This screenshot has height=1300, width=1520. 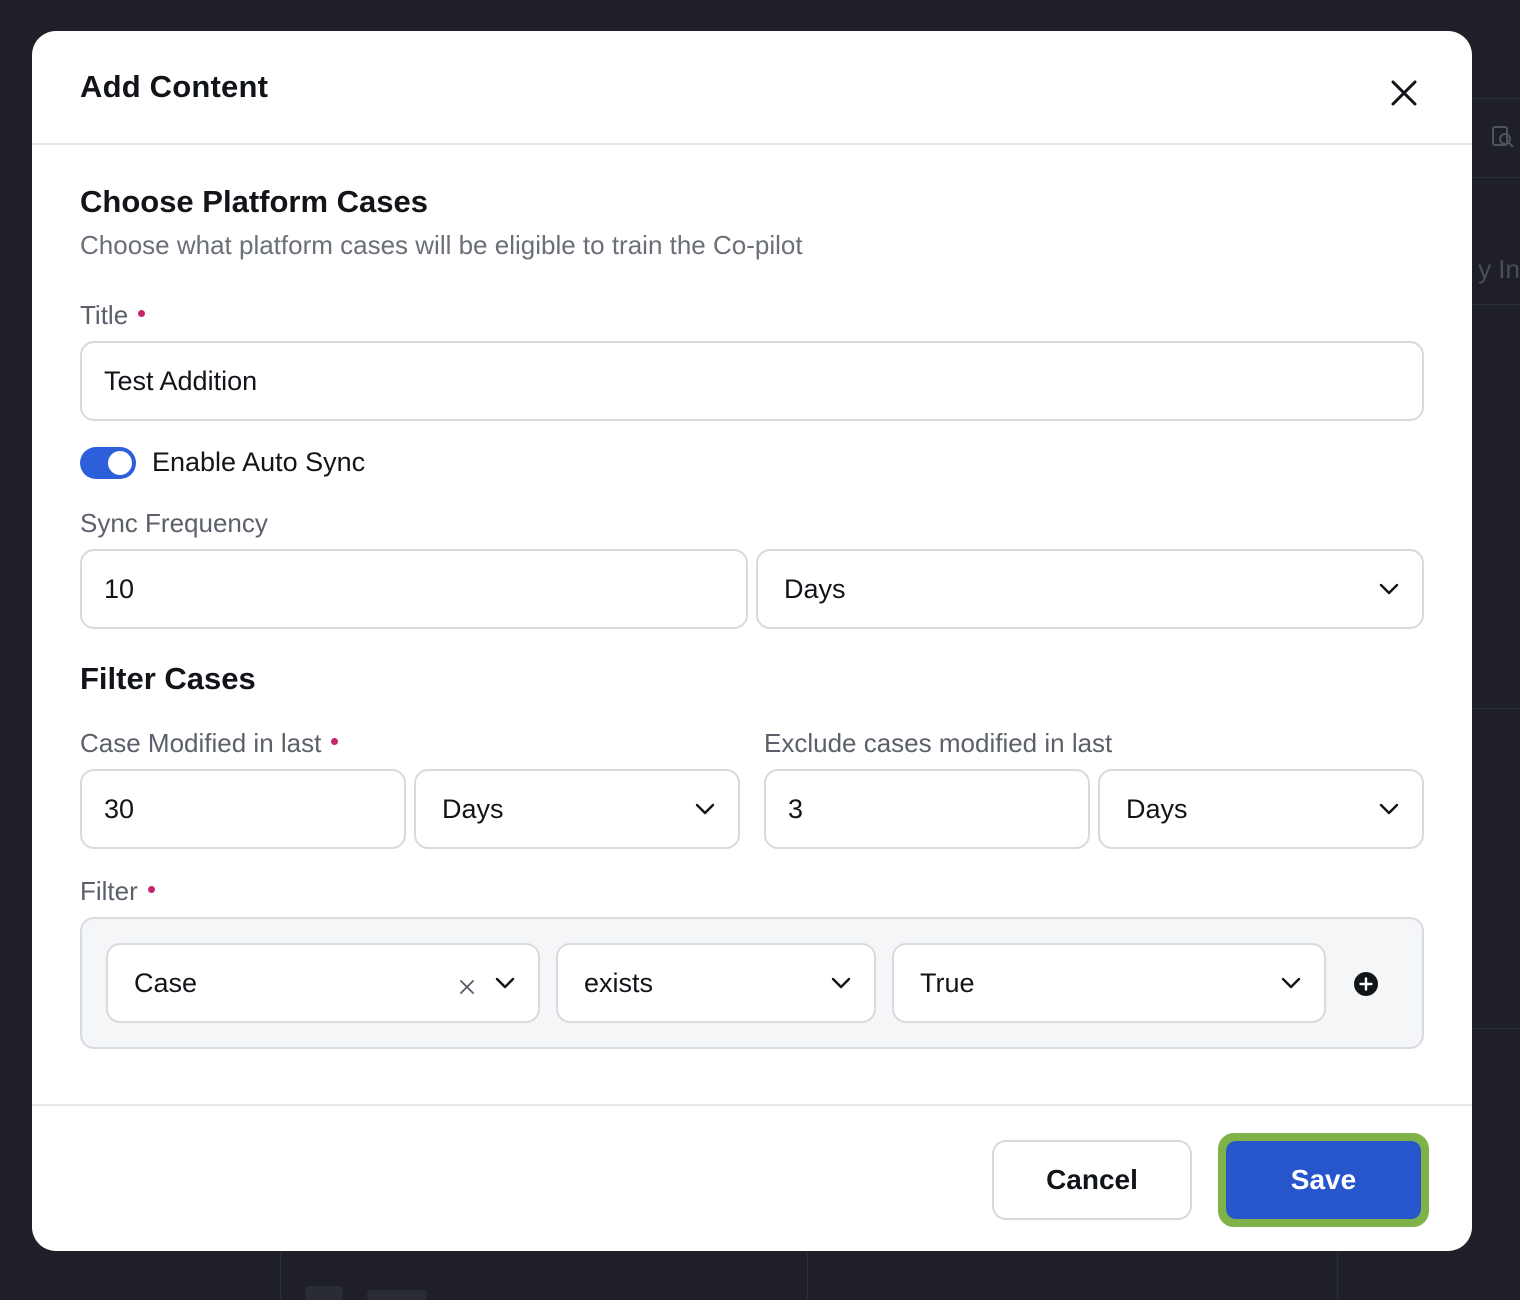 I want to click on filter-row-container: Case exists True, so click(x=752, y=983).